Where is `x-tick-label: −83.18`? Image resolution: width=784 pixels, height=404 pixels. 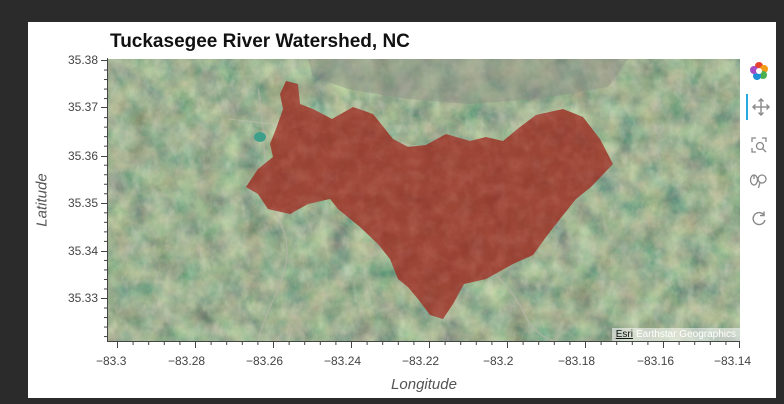 x-tick-label: −83.18 is located at coordinates (577, 361).